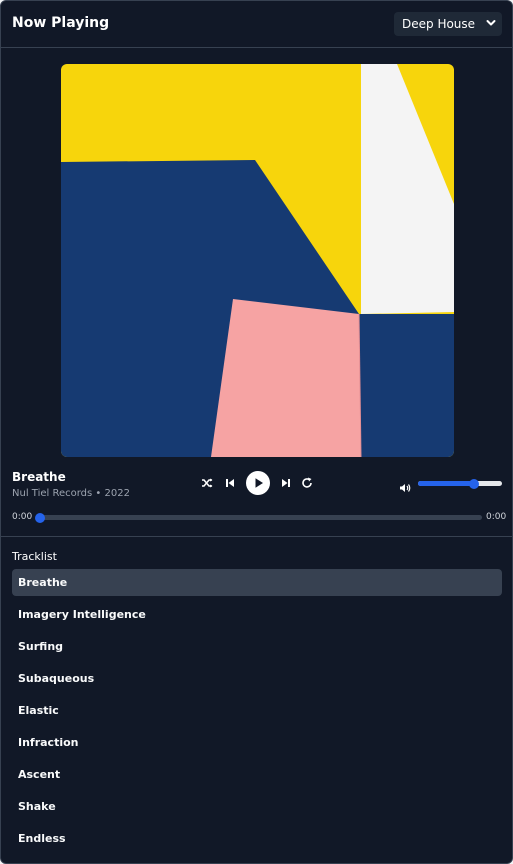 Image resolution: width=513 pixels, height=864 pixels. What do you see at coordinates (257, 806) in the screenshot?
I see `tracklist-item: Shake` at bounding box center [257, 806].